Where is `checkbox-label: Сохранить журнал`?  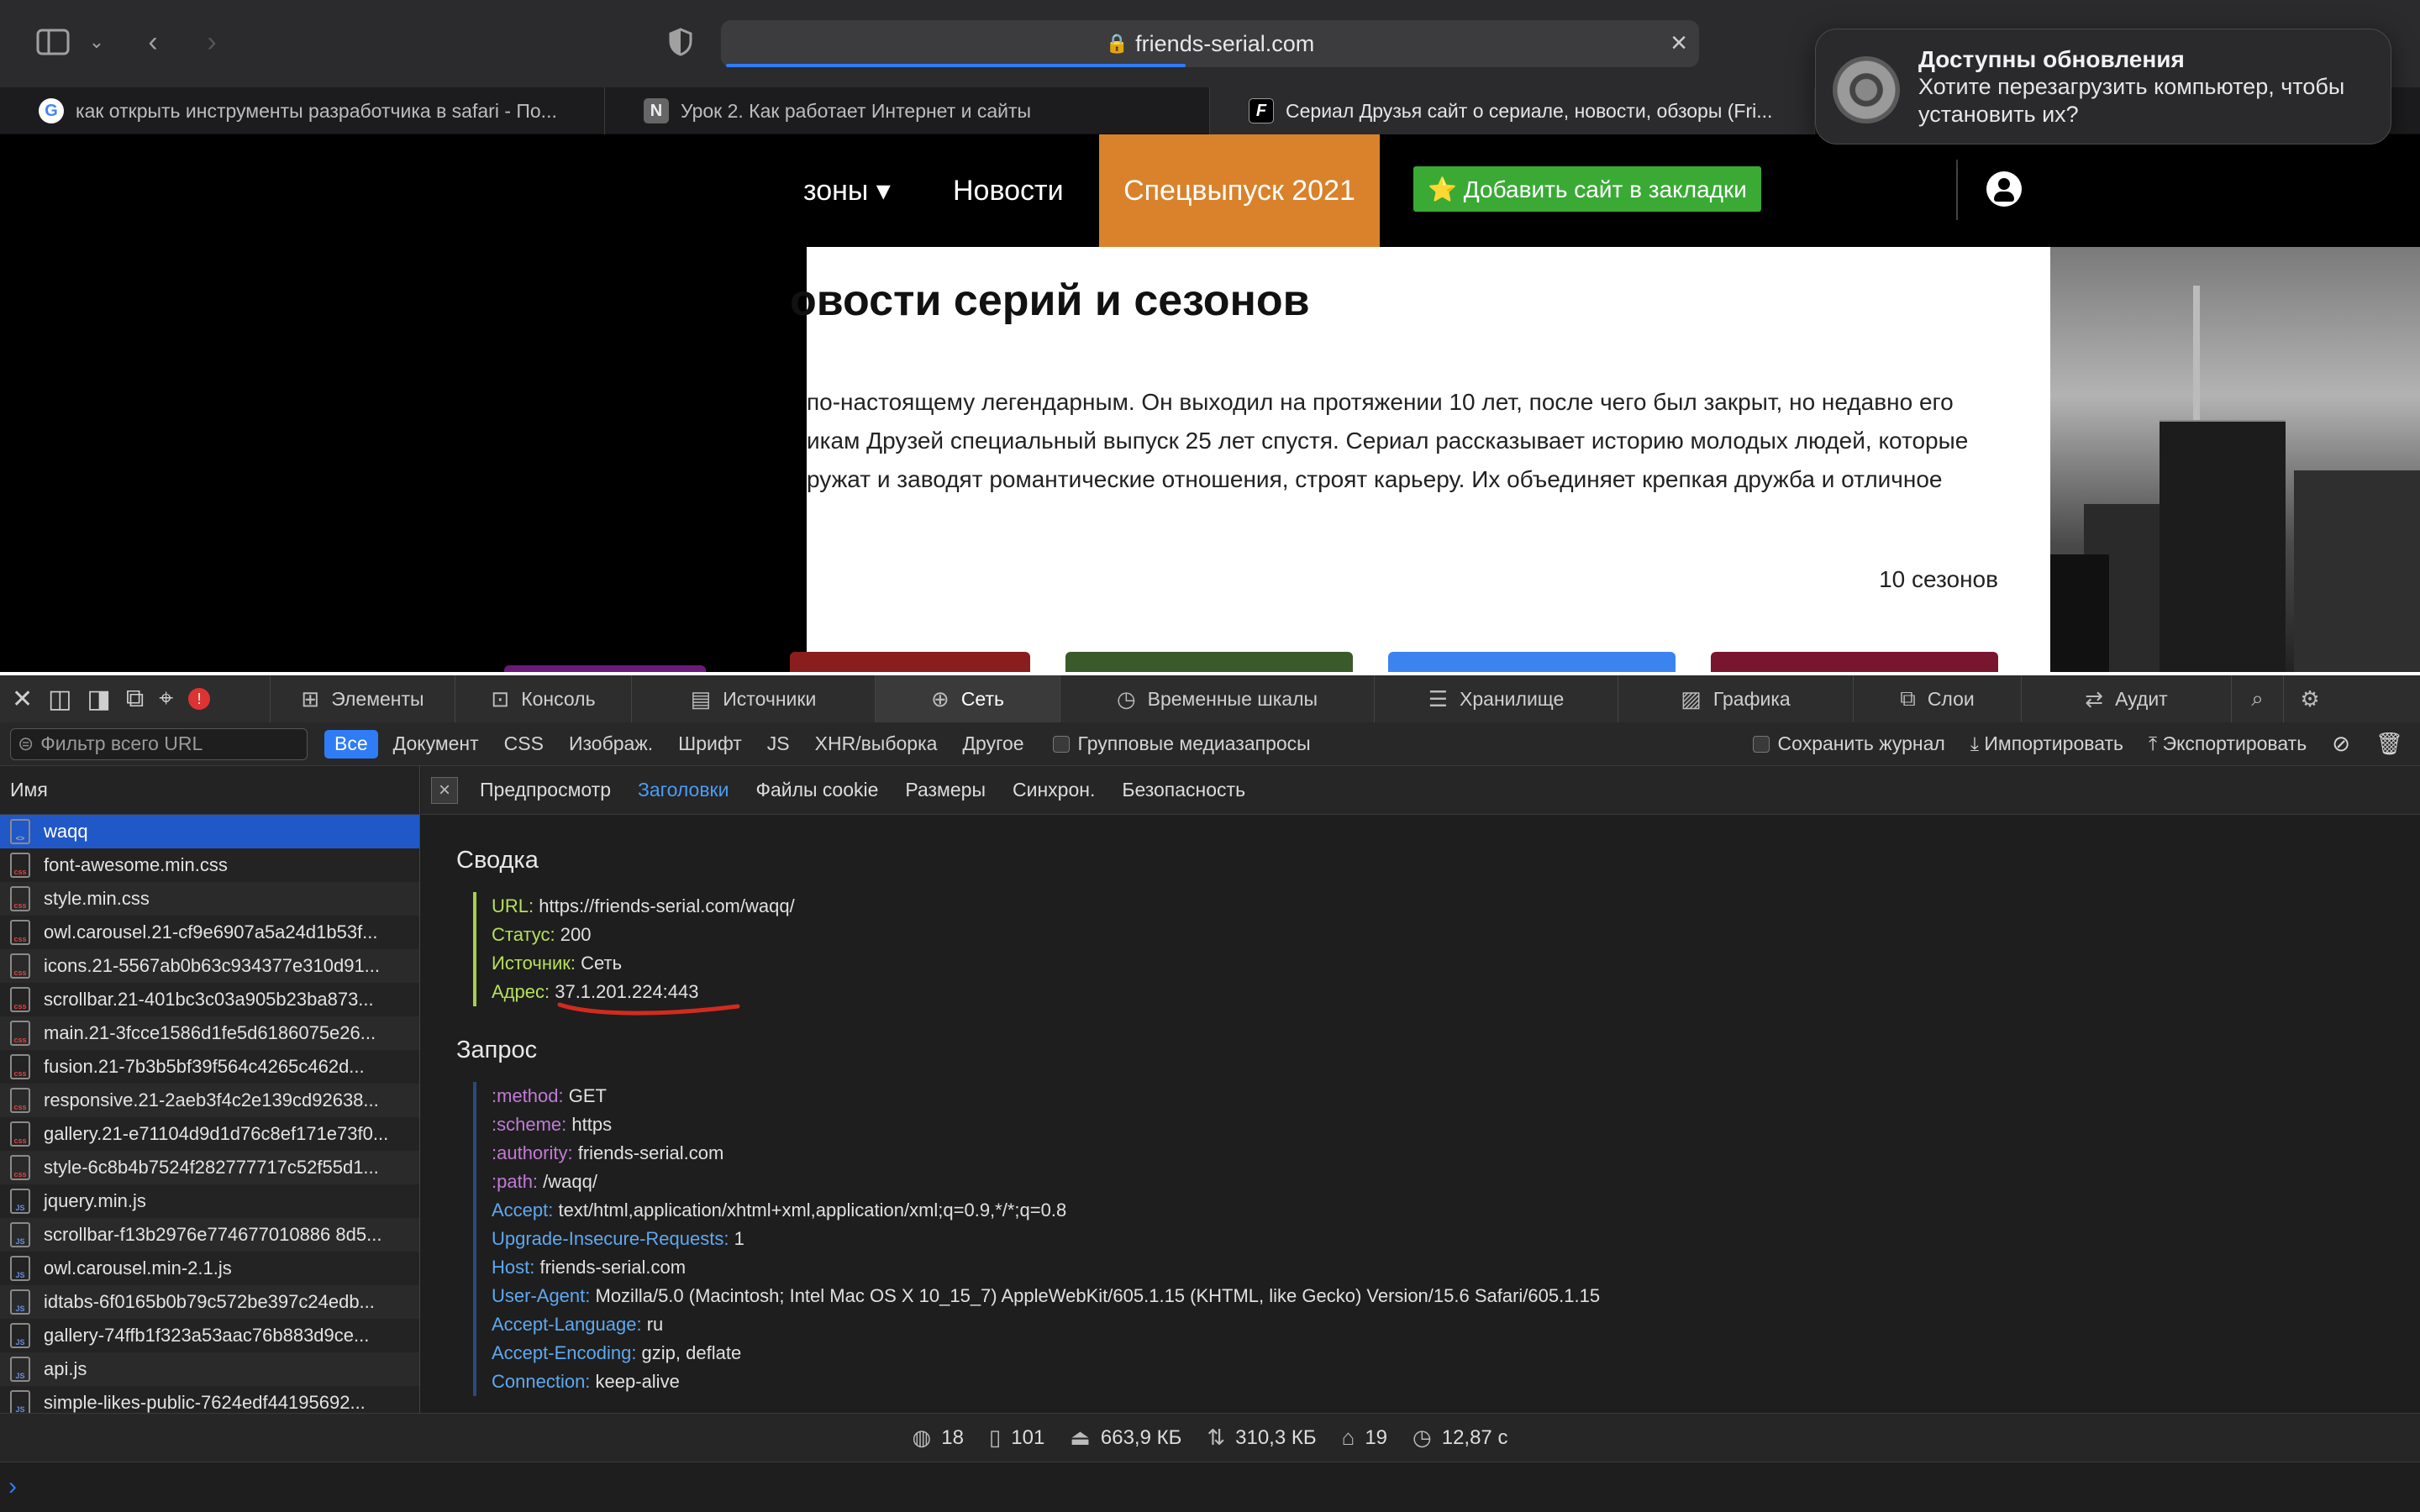
checkbox-label: Сохранить журнал is located at coordinates (1861, 743).